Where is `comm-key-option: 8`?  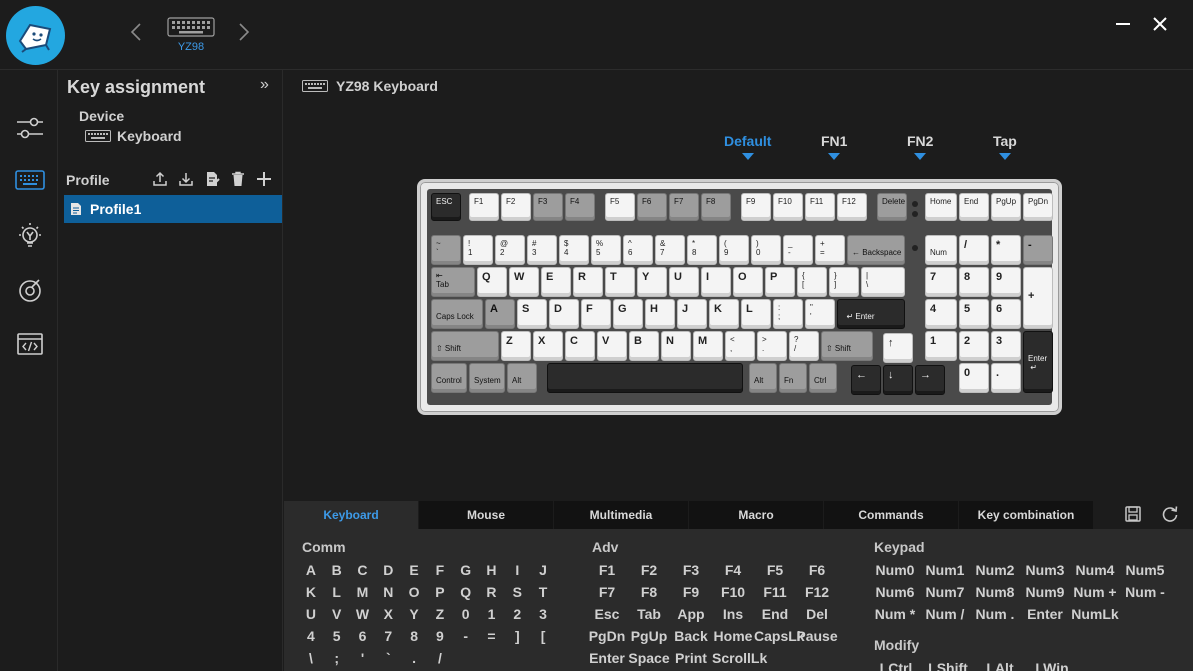
comm-key-option: 8 is located at coordinates (414, 636).